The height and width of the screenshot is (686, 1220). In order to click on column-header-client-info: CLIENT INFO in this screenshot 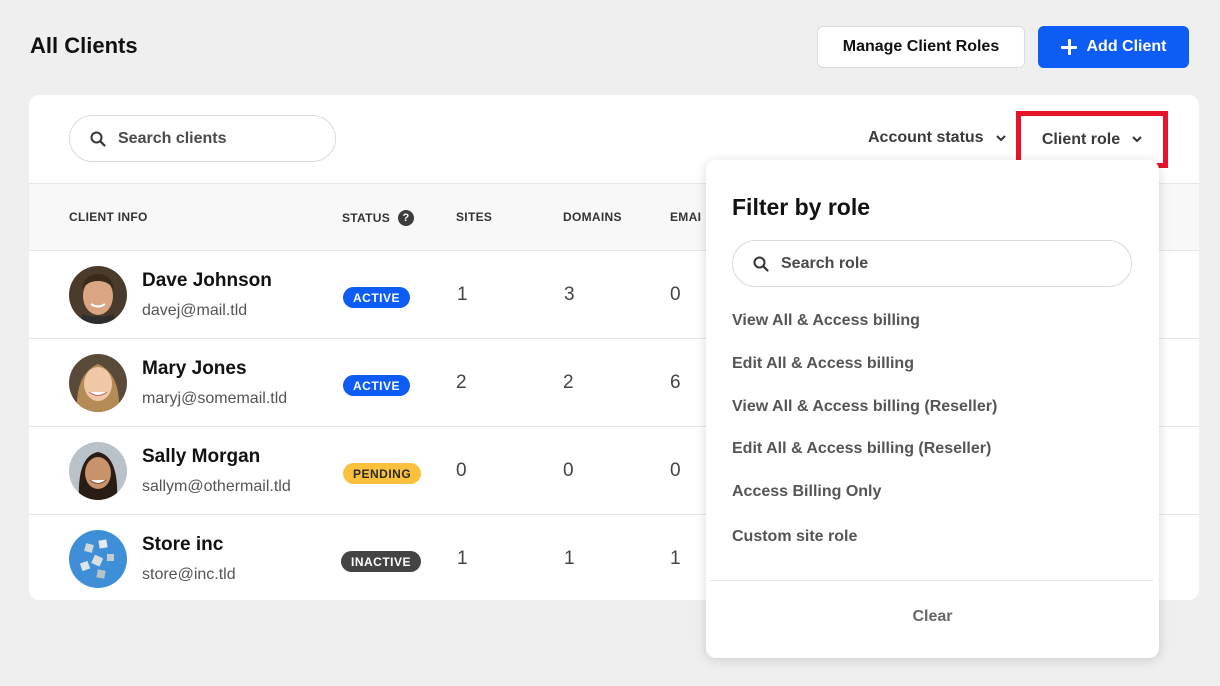, I will do `click(108, 217)`.